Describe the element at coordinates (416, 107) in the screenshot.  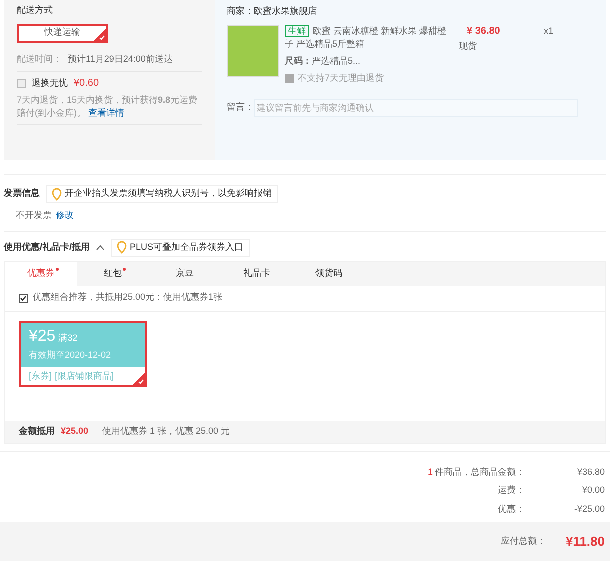
I see `message-field: 建议留言前先与商家沟通确认` at that location.